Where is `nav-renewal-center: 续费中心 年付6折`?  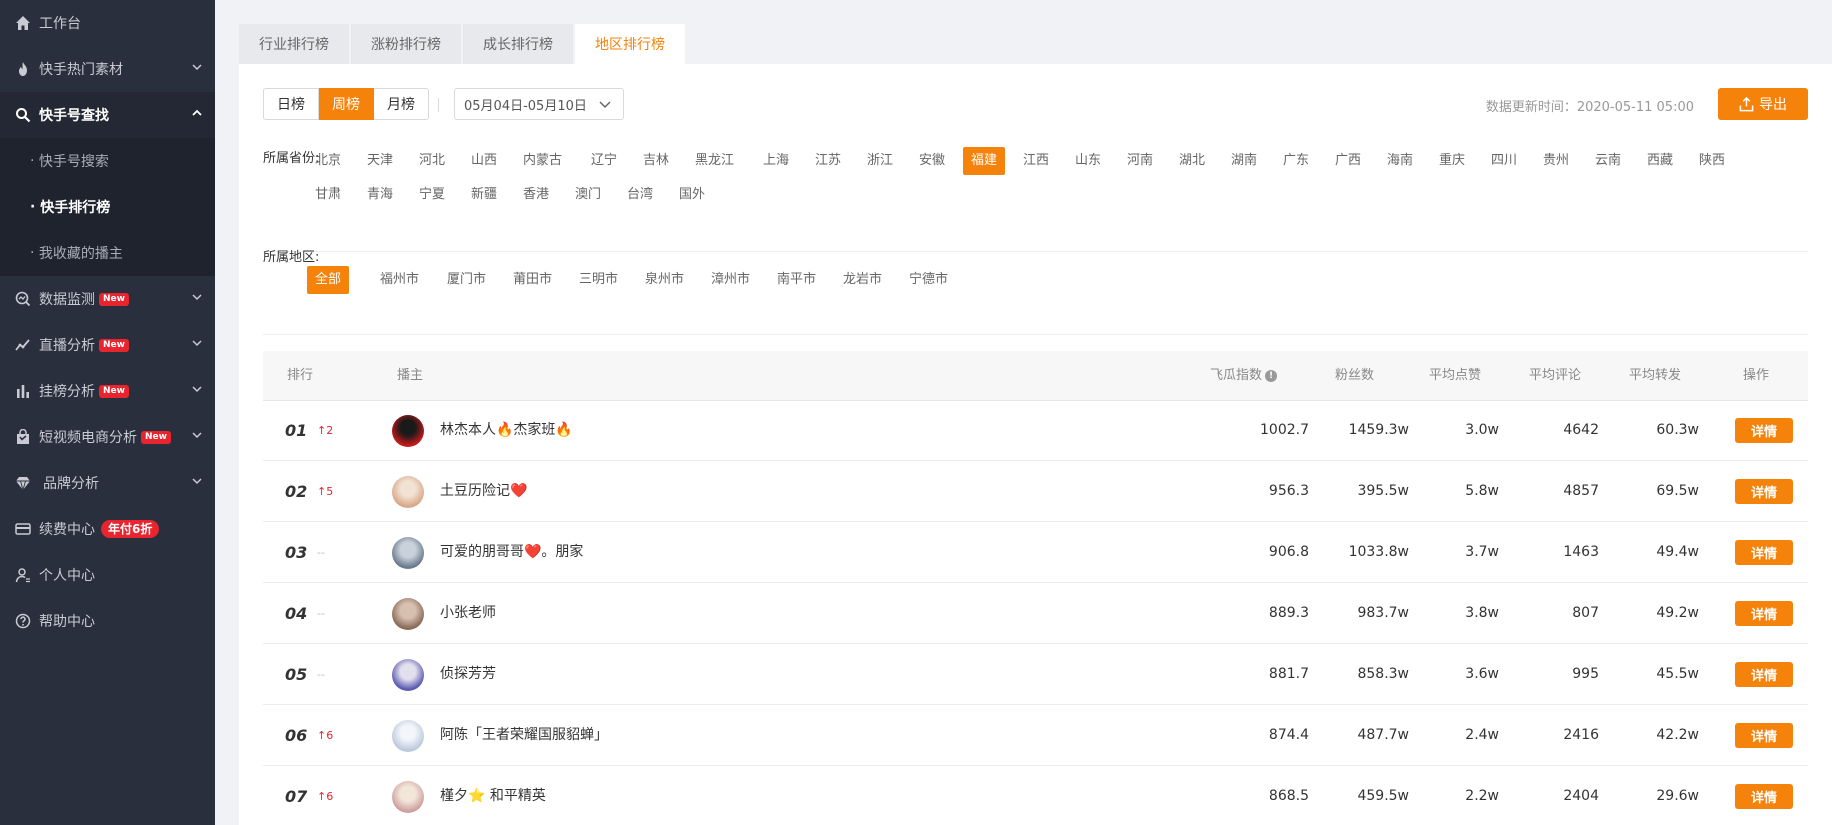 nav-renewal-center: 续费中心 年付6折 is located at coordinates (107, 529).